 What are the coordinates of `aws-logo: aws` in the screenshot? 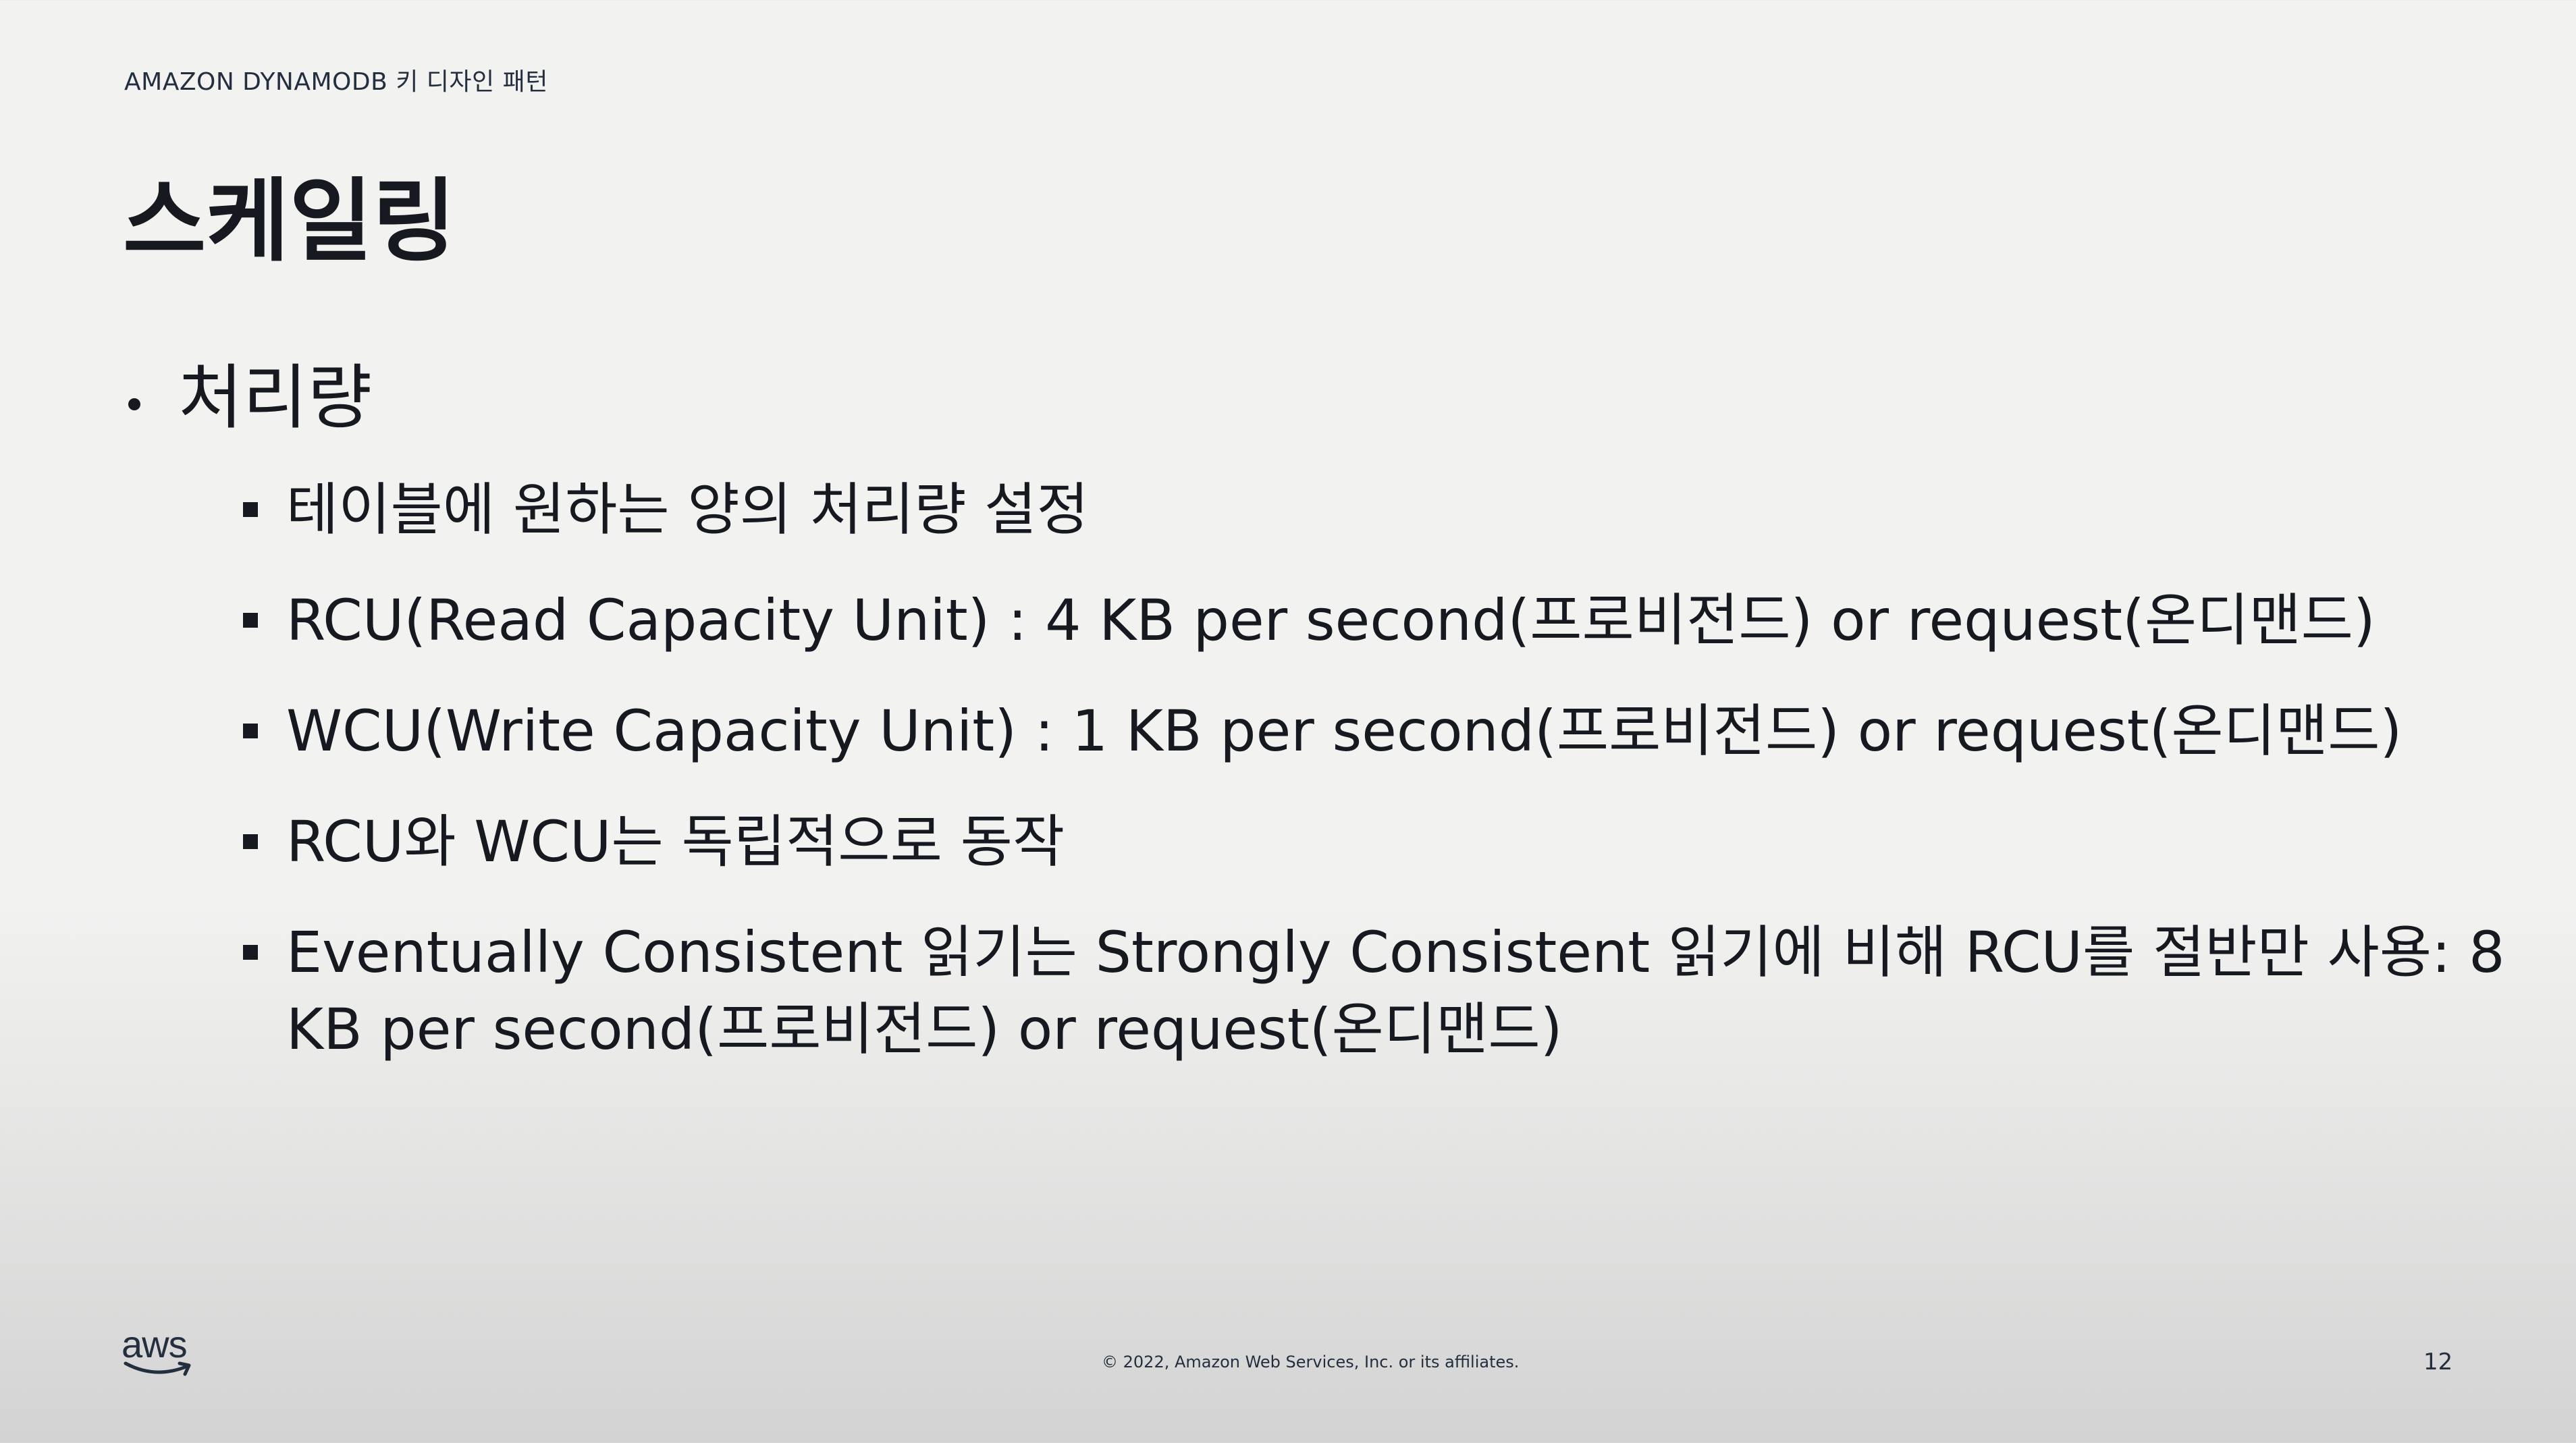 It's located at (162, 1353).